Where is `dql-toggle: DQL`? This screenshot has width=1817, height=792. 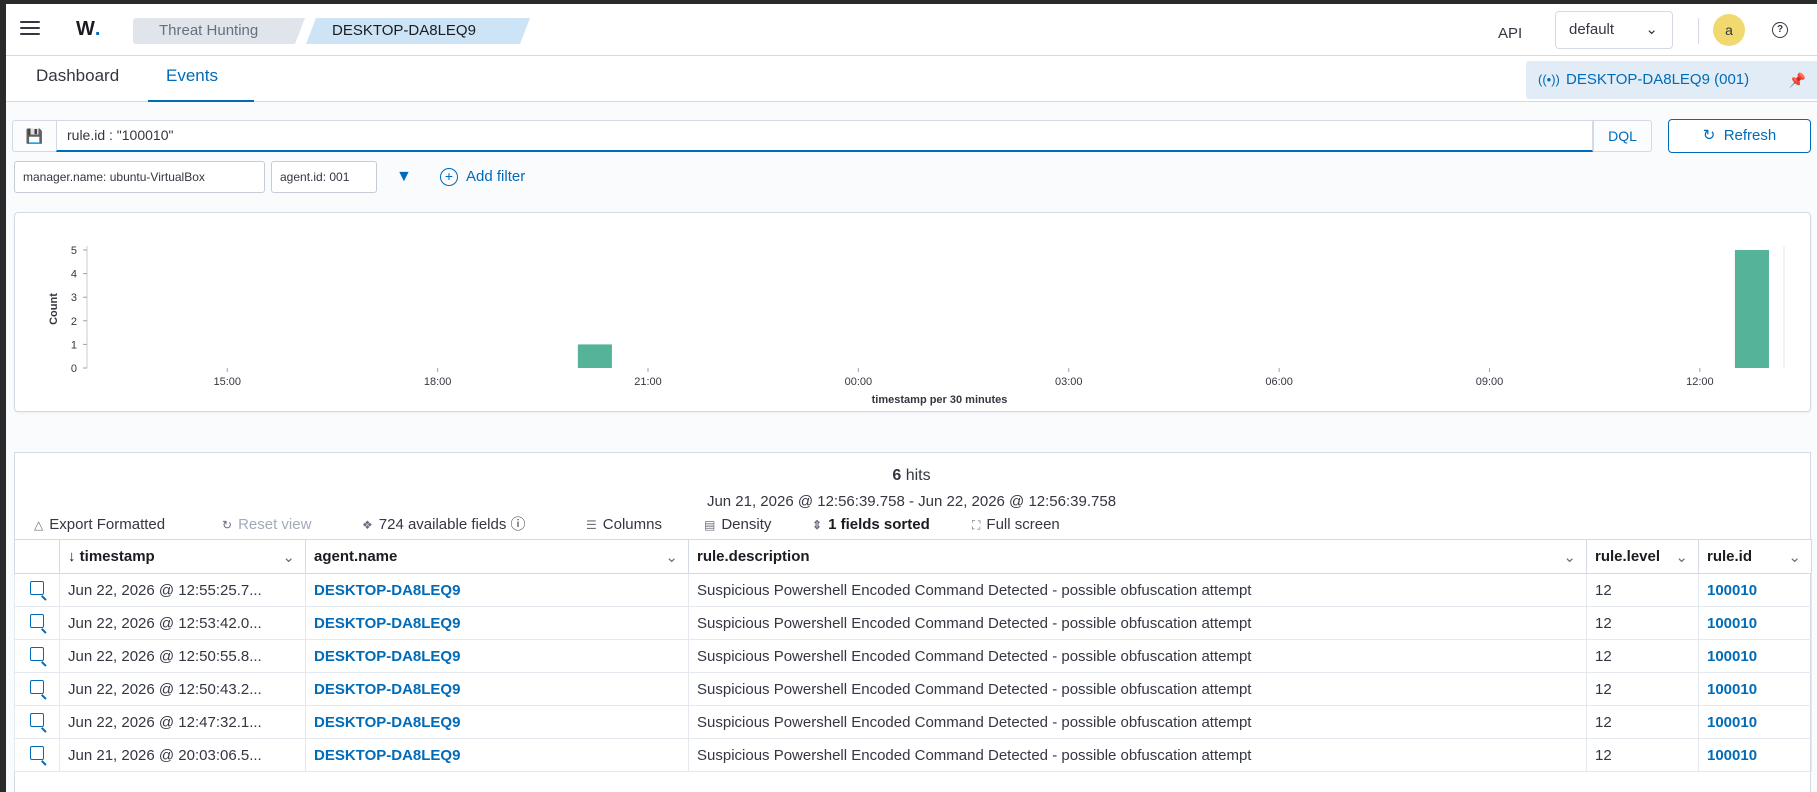
dql-toggle: DQL is located at coordinates (1622, 136).